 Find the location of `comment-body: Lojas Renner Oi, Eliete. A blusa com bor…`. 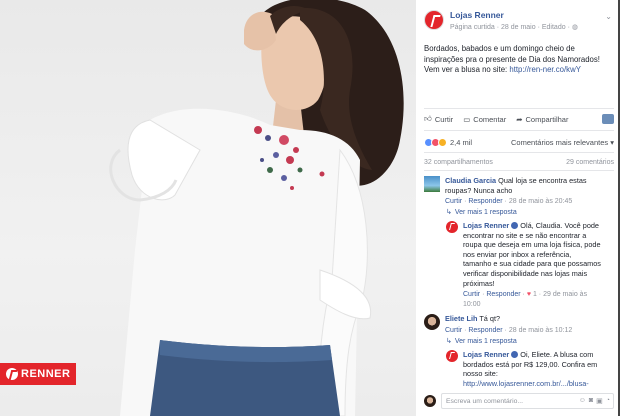

comment-body: Lojas Renner Oi, Eliete. A blusa com bor… is located at coordinates (530, 369).